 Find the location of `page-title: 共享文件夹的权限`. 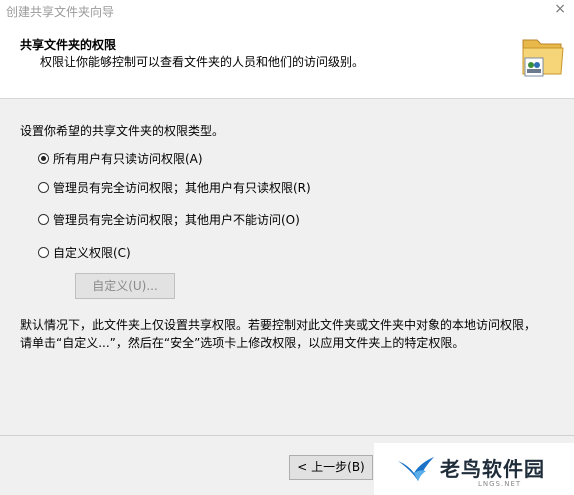

page-title: 共享文件夹的权限 is located at coordinates (68, 45).